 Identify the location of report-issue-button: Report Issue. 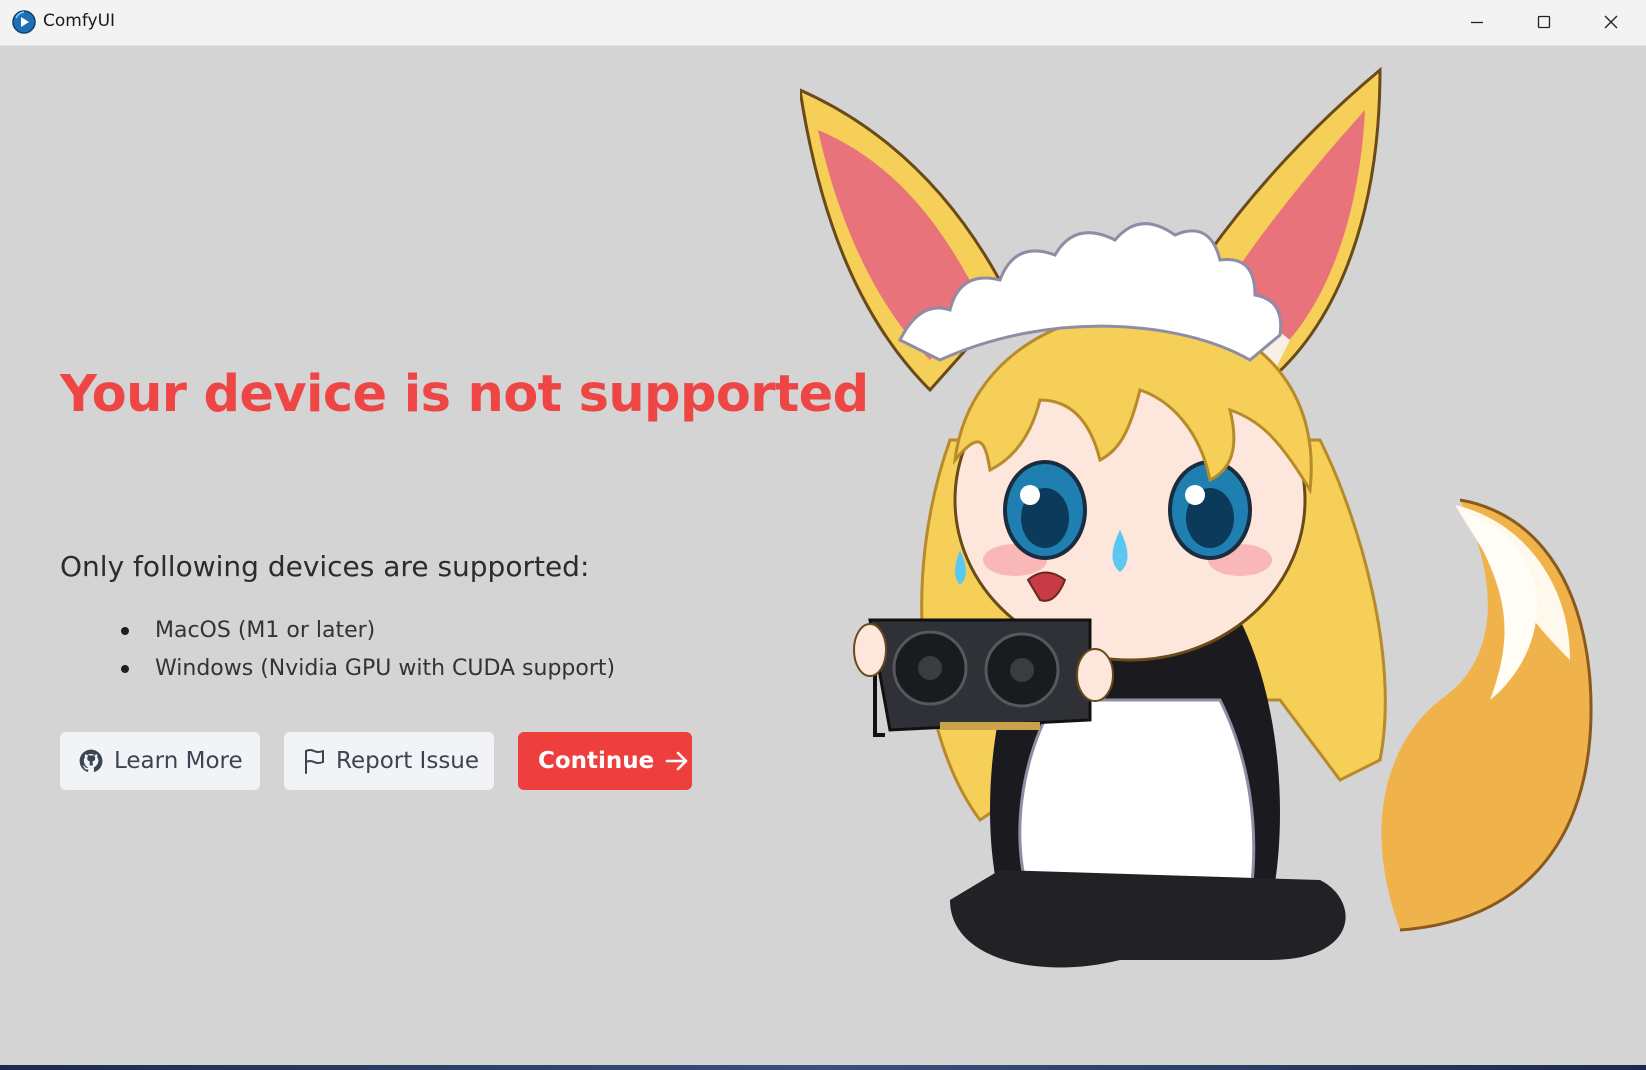
(389, 761).